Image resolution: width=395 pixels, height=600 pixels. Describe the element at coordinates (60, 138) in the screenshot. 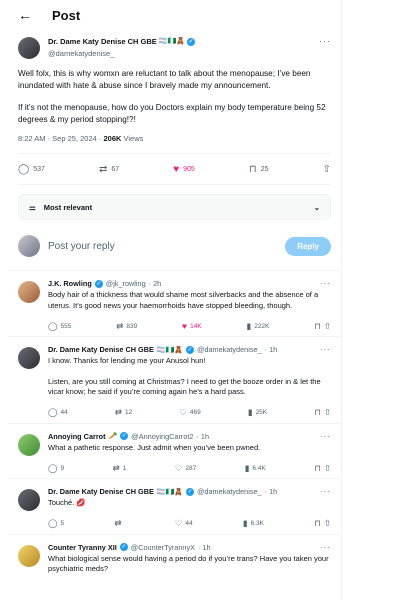

I see `post-time: 8:22 AM · Sep 25, 2024 ·` at that location.